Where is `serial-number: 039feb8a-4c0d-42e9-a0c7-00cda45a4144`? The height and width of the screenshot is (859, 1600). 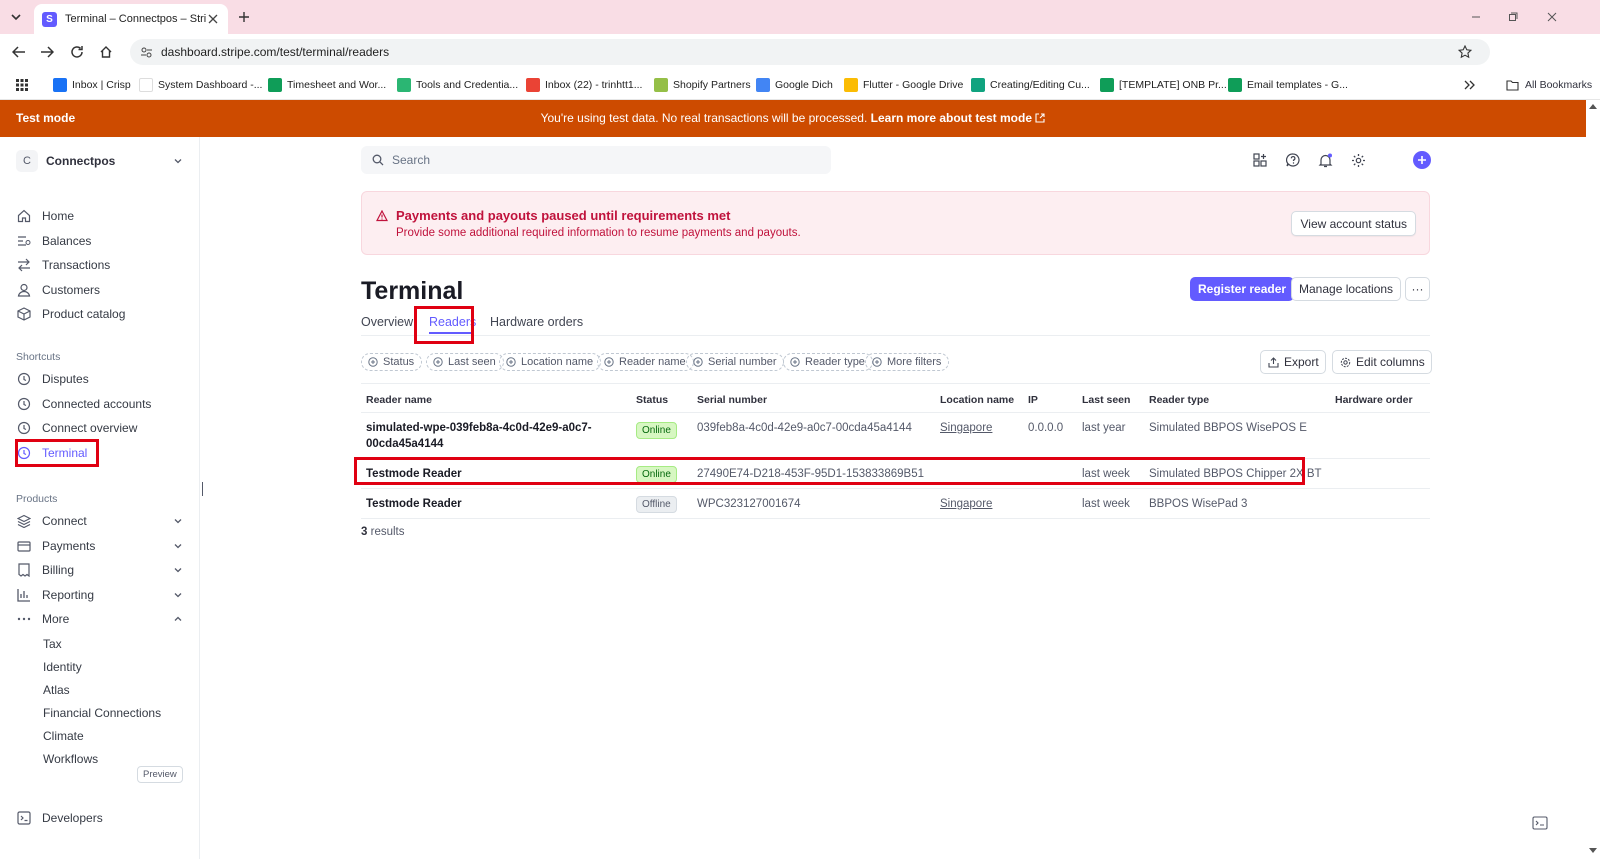
serial-number: 039feb8a-4c0d-42e9-a0c7-00cda45a4144 is located at coordinates (804, 428).